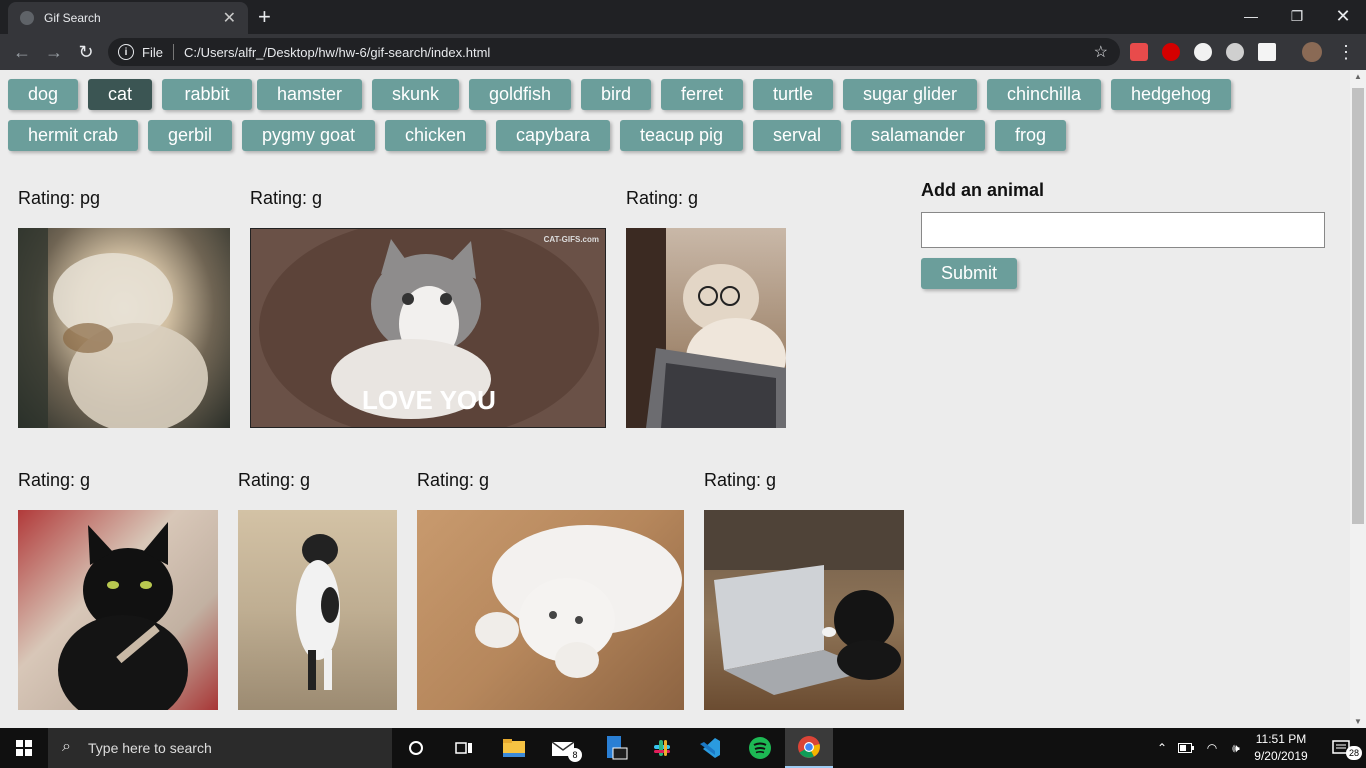 Image resolution: width=1366 pixels, height=768 pixels. What do you see at coordinates (464, 748) in the screenshot?
I see `task-view-icon` at bounding box center [464, 748].